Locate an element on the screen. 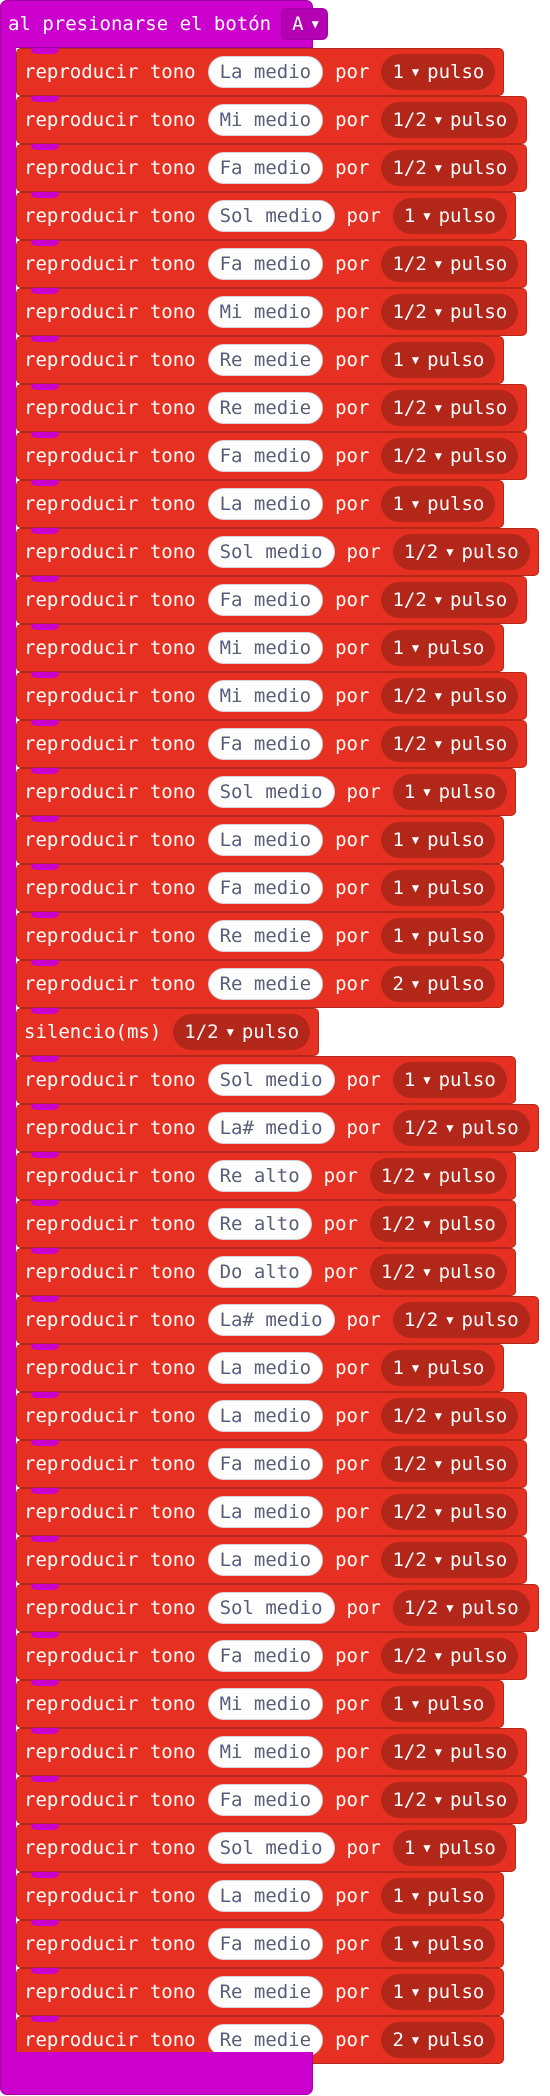 The width and height of the screenshot is (550, 2096). play-tone-block: reproducir tono Re medie por 2 ▼ pulso is located at coordinates (260, 984).